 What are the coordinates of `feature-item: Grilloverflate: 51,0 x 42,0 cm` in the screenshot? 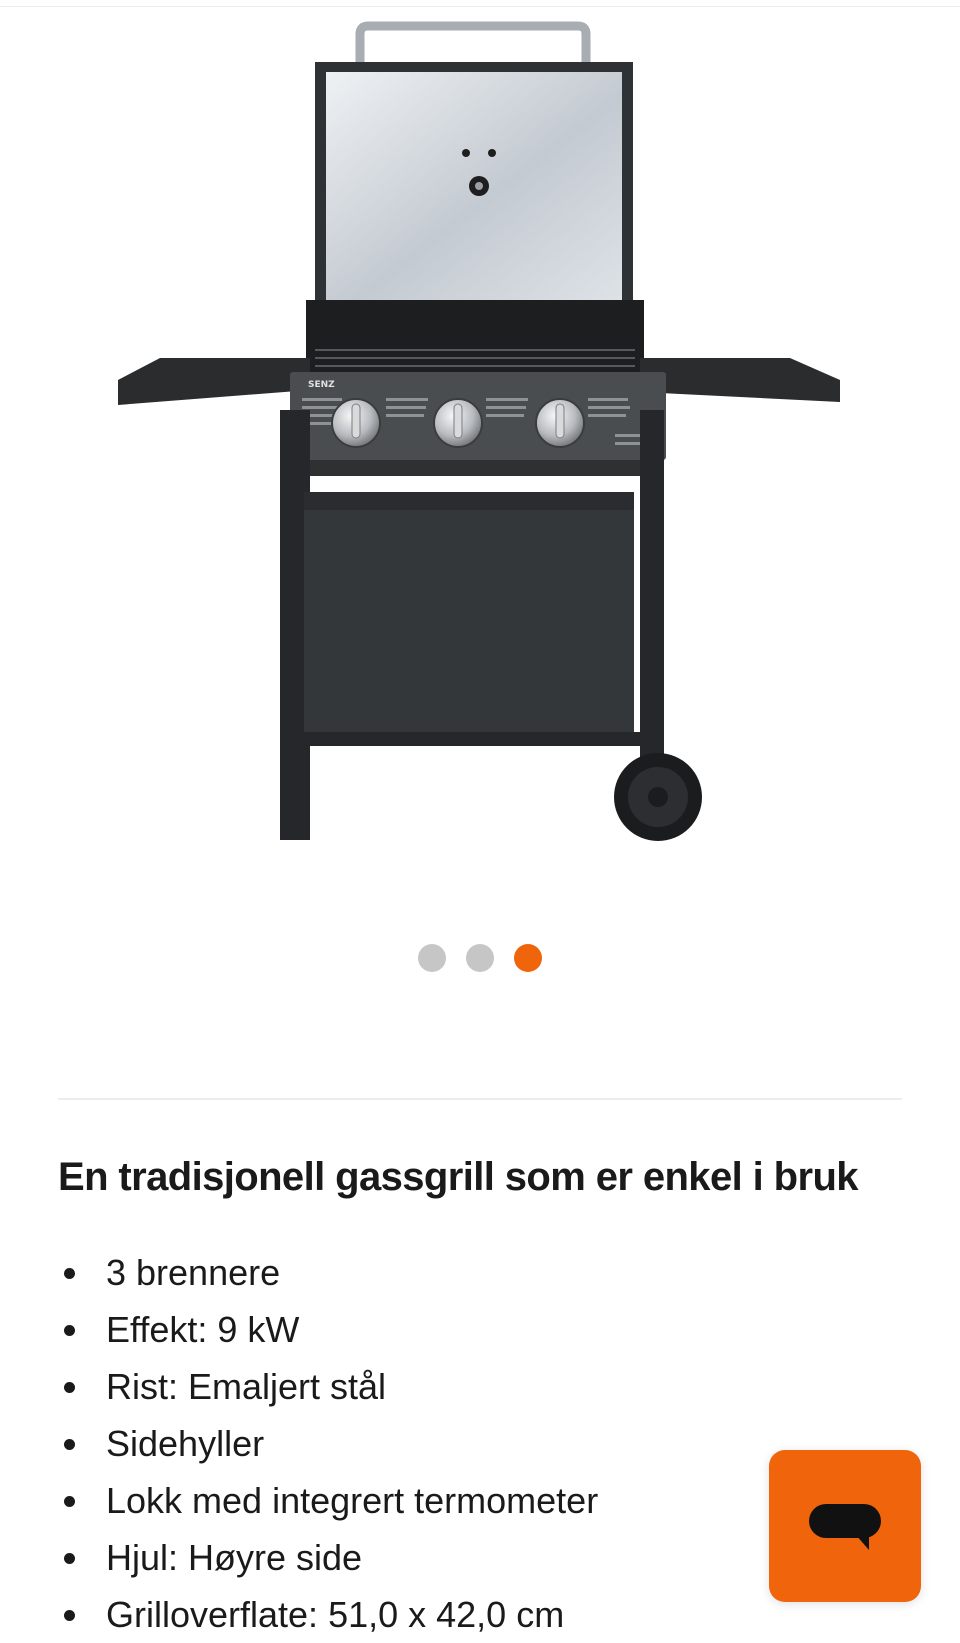 It's located at (328, 1614).